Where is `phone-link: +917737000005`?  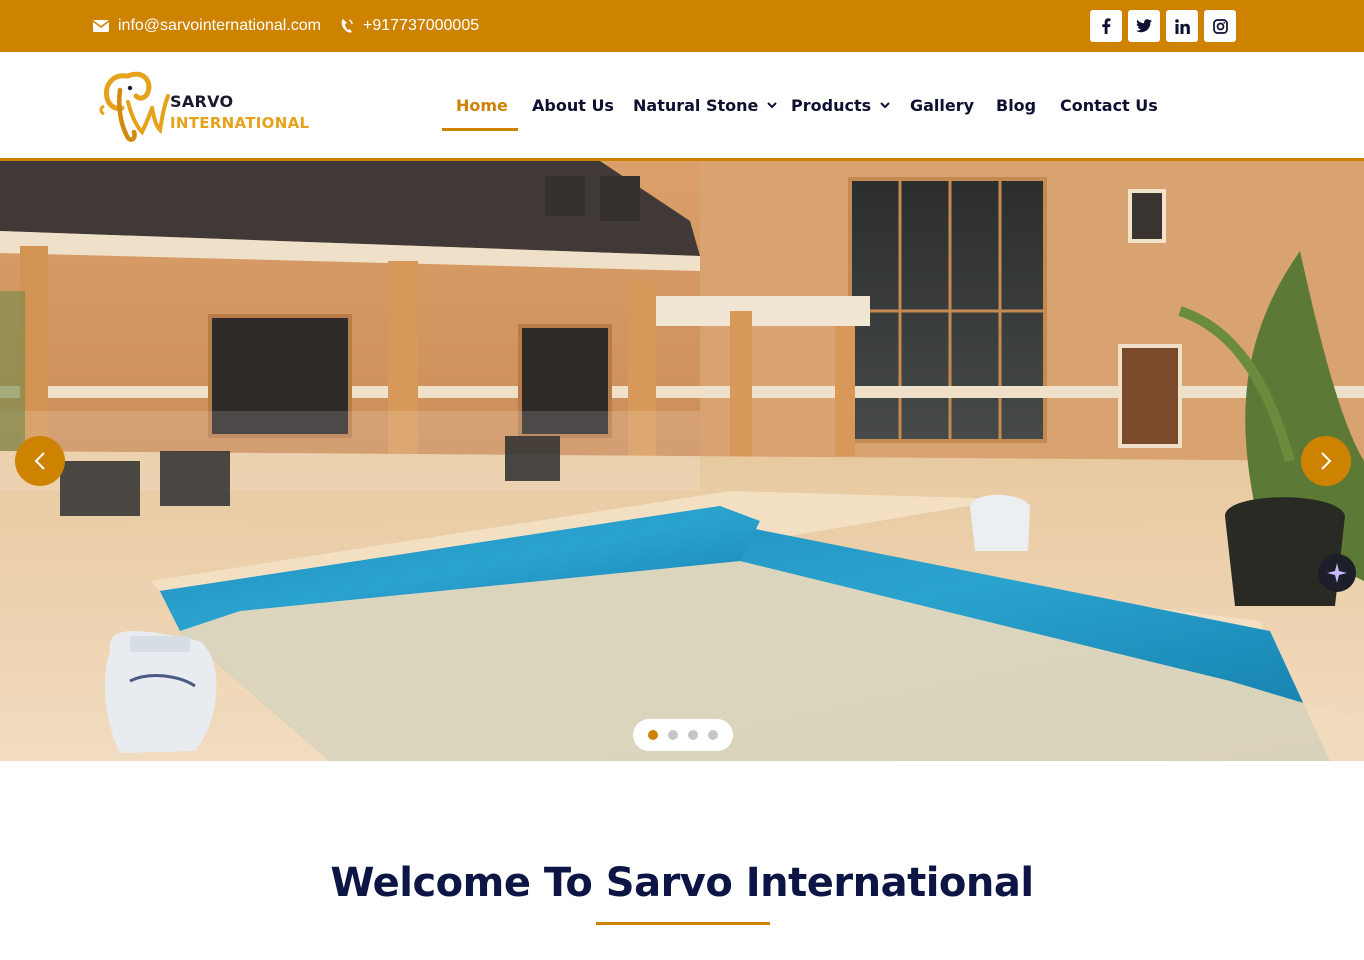
phone-link: +917737000005 is located at coordinates (409, 26).